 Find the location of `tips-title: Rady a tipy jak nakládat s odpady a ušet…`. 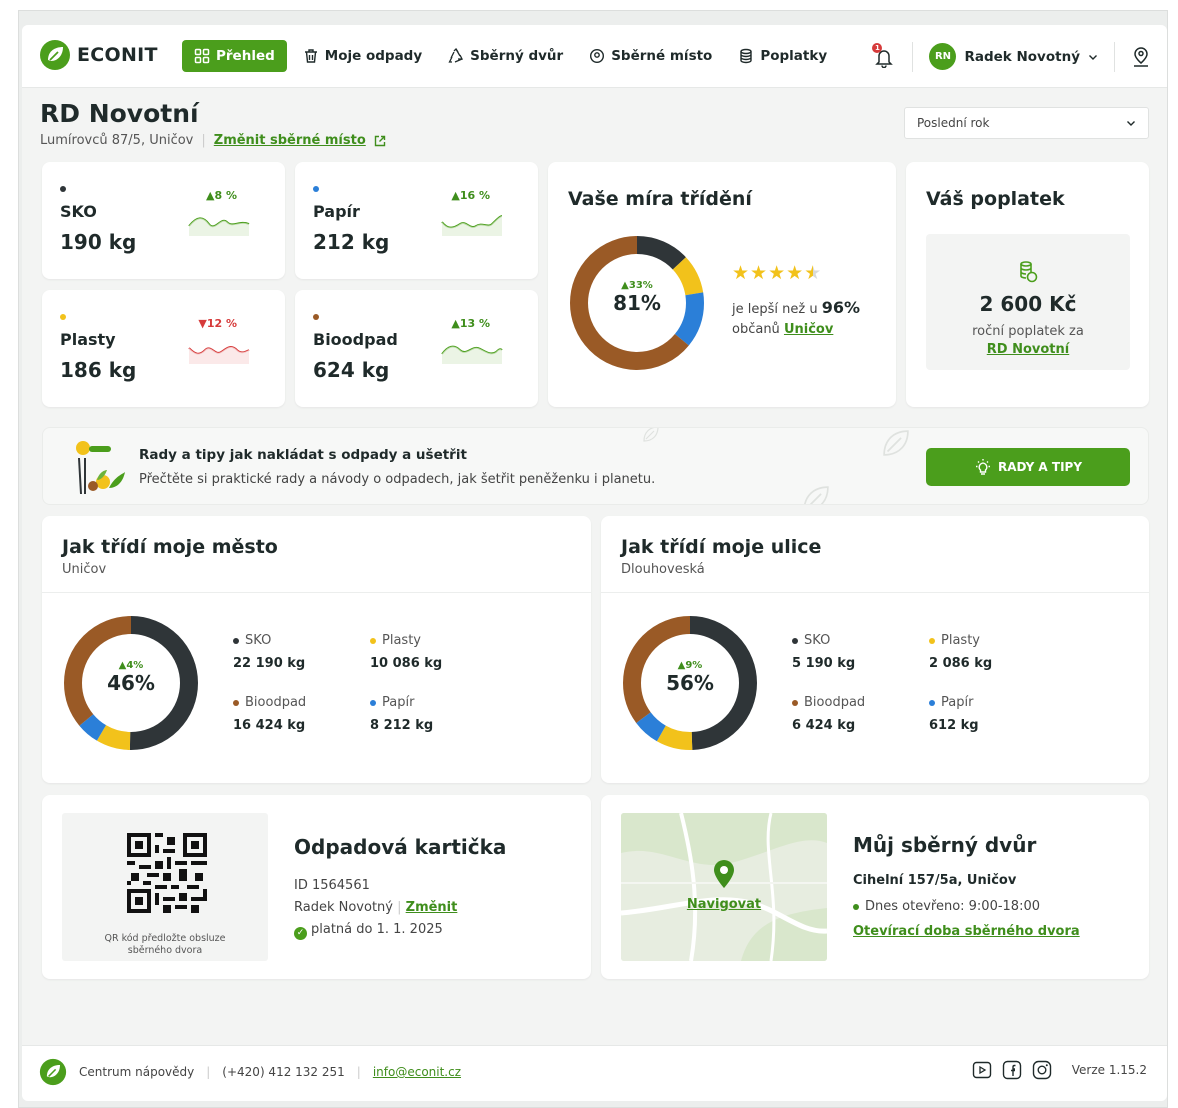

tips-title: Rady a tipy jak nakládat s odpady a ušet… is located at coordinates (303, 455).